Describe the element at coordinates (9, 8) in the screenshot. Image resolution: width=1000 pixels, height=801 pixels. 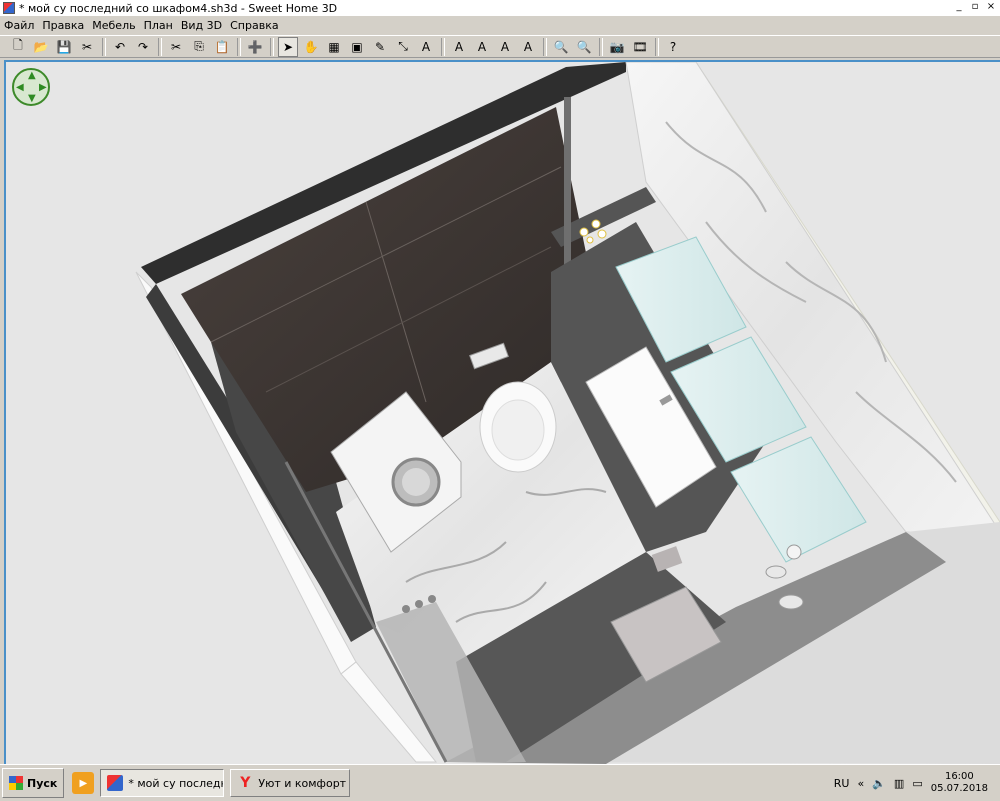
I see `app-icon` at that location.